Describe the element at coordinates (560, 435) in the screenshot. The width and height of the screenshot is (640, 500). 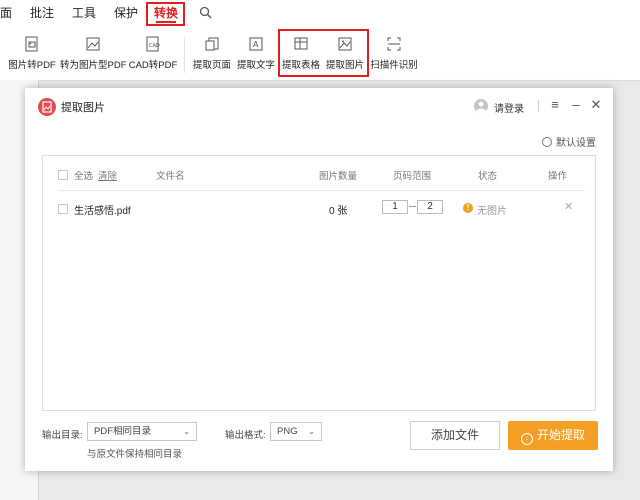
I see `start-extract-label: 开始提取` at that location.